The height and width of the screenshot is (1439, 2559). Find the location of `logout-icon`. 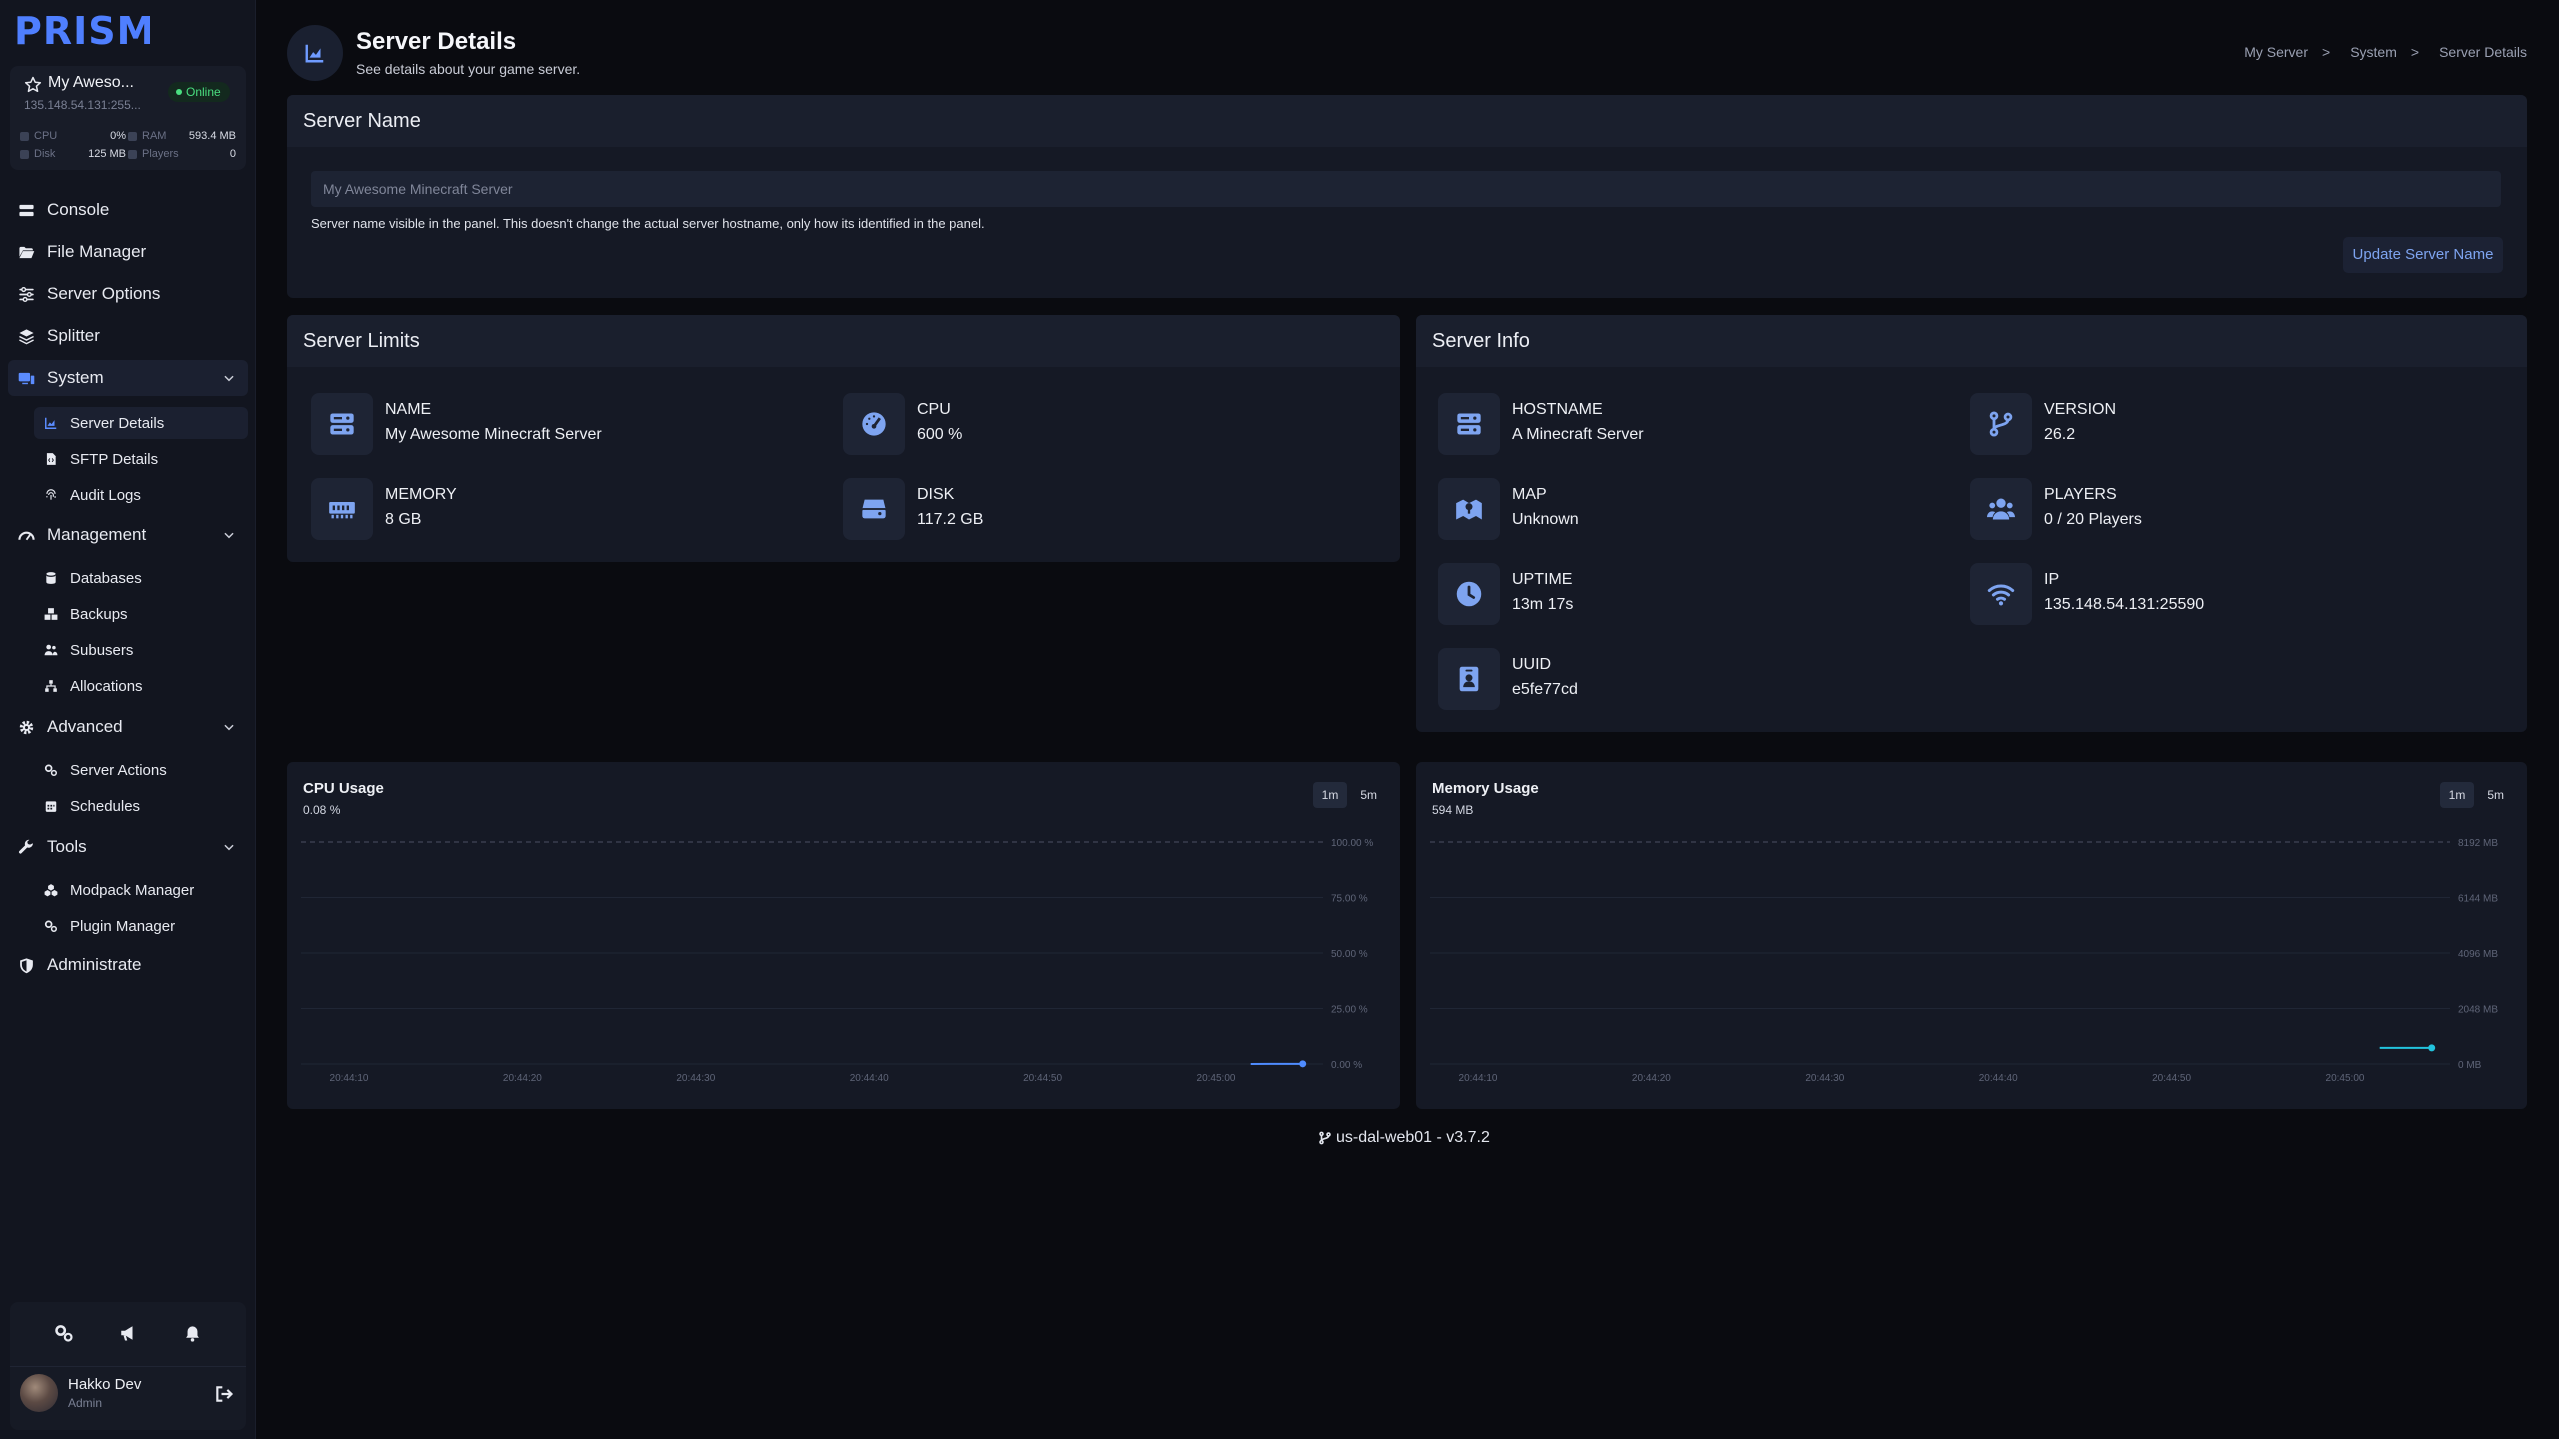

logout-icon is located at coordinates (224, 1394).